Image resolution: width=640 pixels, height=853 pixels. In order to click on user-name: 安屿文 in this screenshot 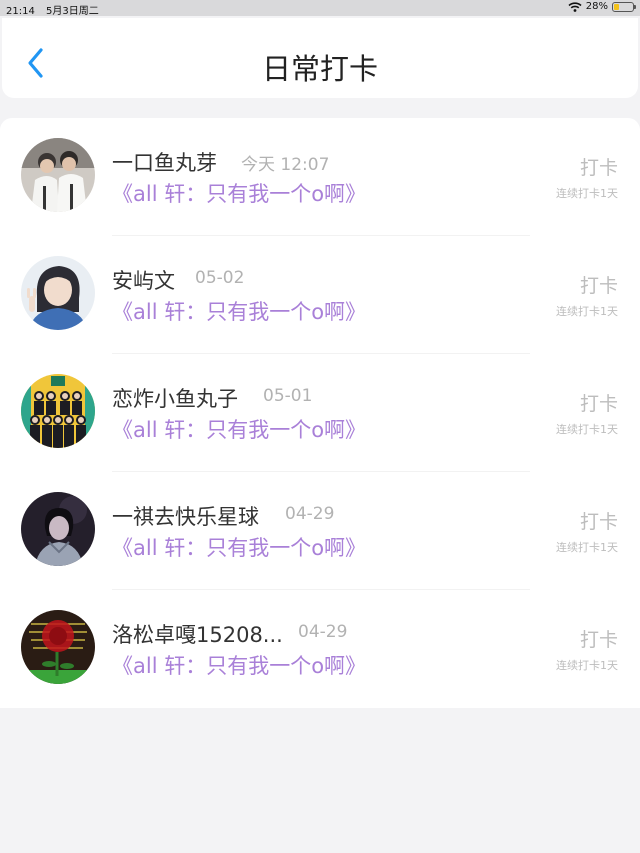, I will do `click(143, 281)`.